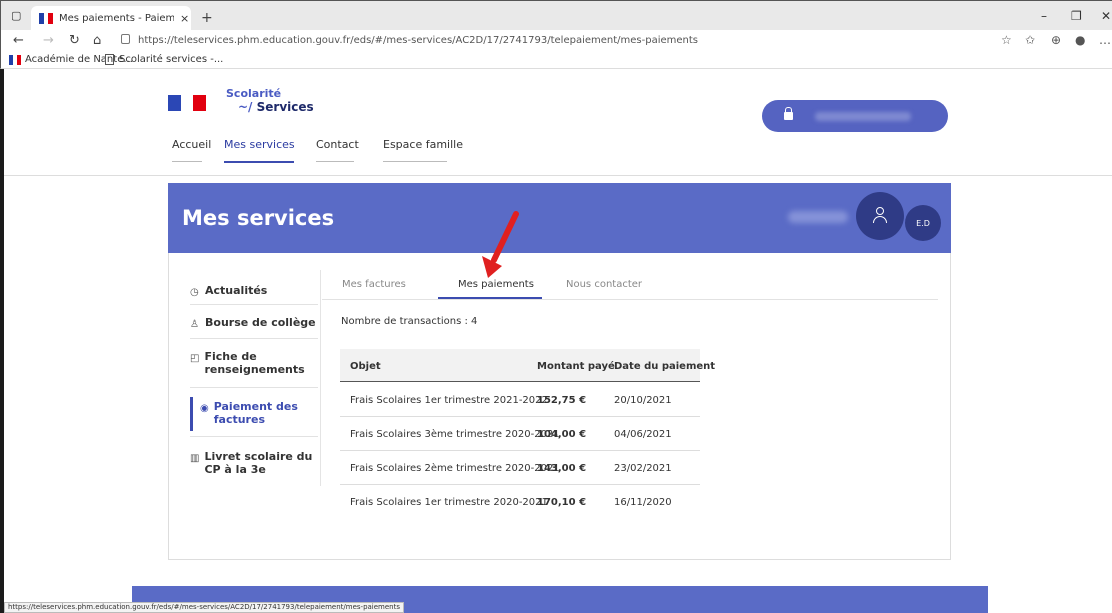 This screenshot has width=1112, height=613. Describe the element at coordinates (455, 468) in the screenshot. I see `row-objet: Frais Scolaires 2ème trimestre 2020-2021` at that location.